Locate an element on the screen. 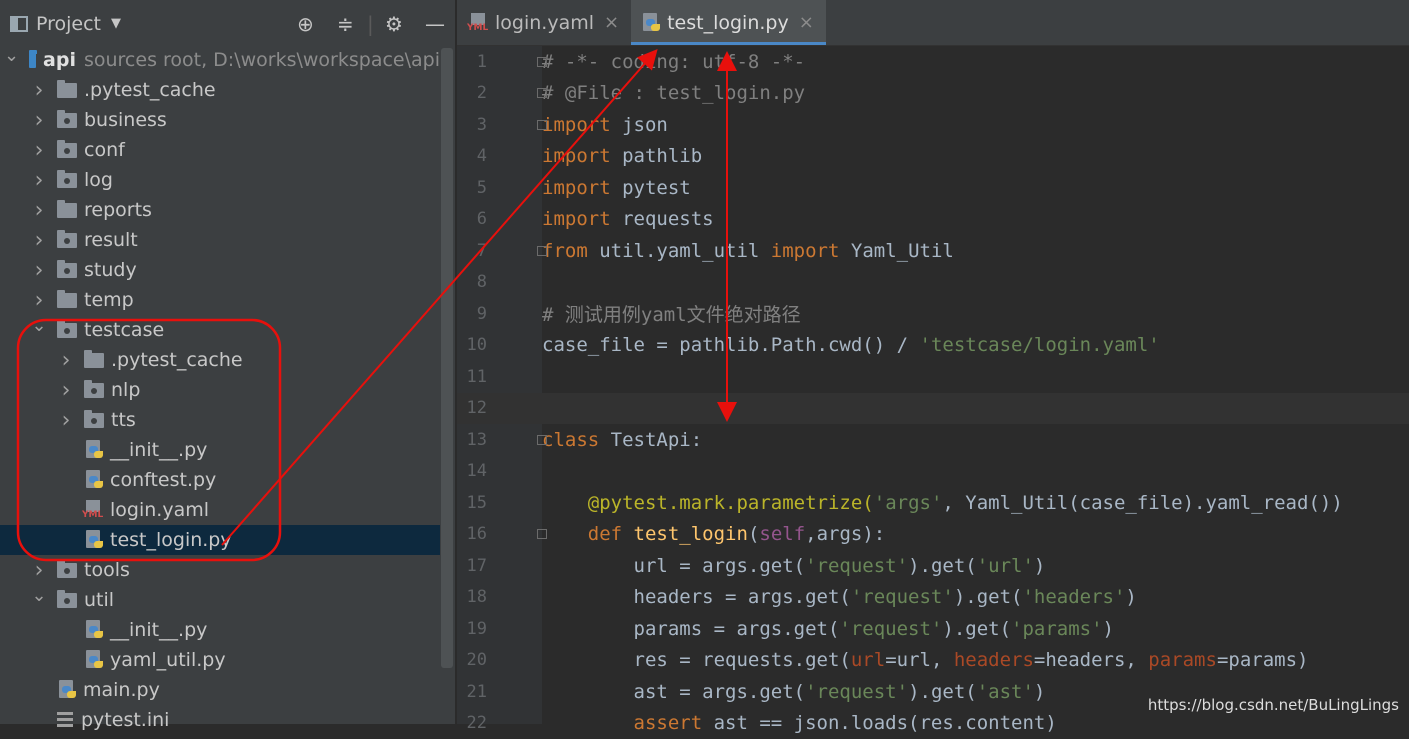 The image size is (1409, 739). tree-item-login-yaml: YMLlogin.yaml is located at coordinates (220, 510).